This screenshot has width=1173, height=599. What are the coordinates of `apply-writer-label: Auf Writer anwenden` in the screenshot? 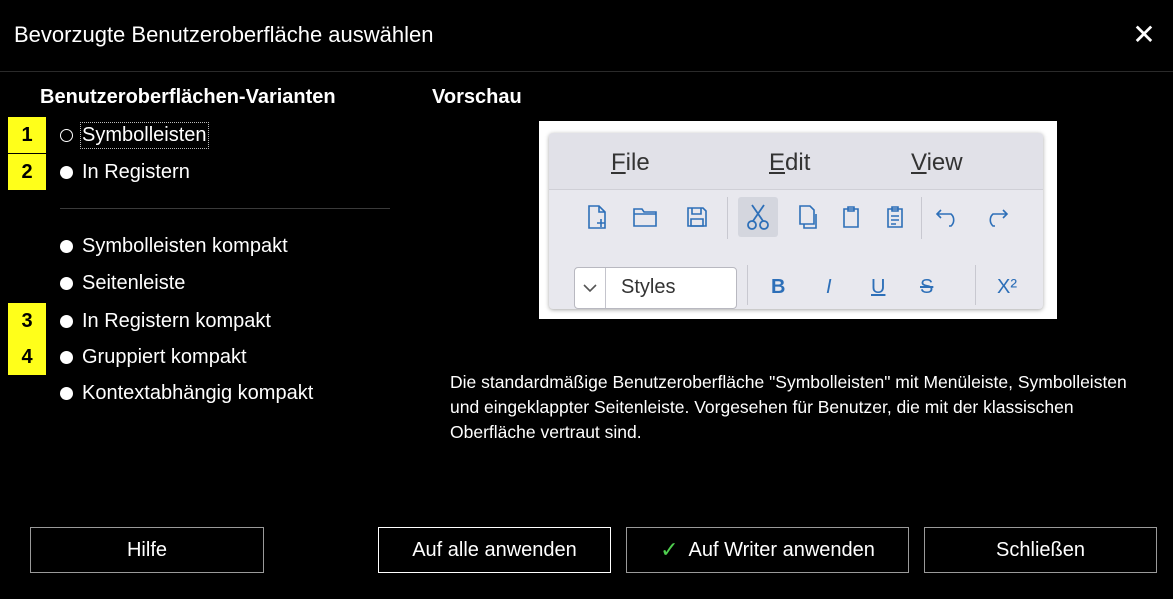 It's located at (781, 549).